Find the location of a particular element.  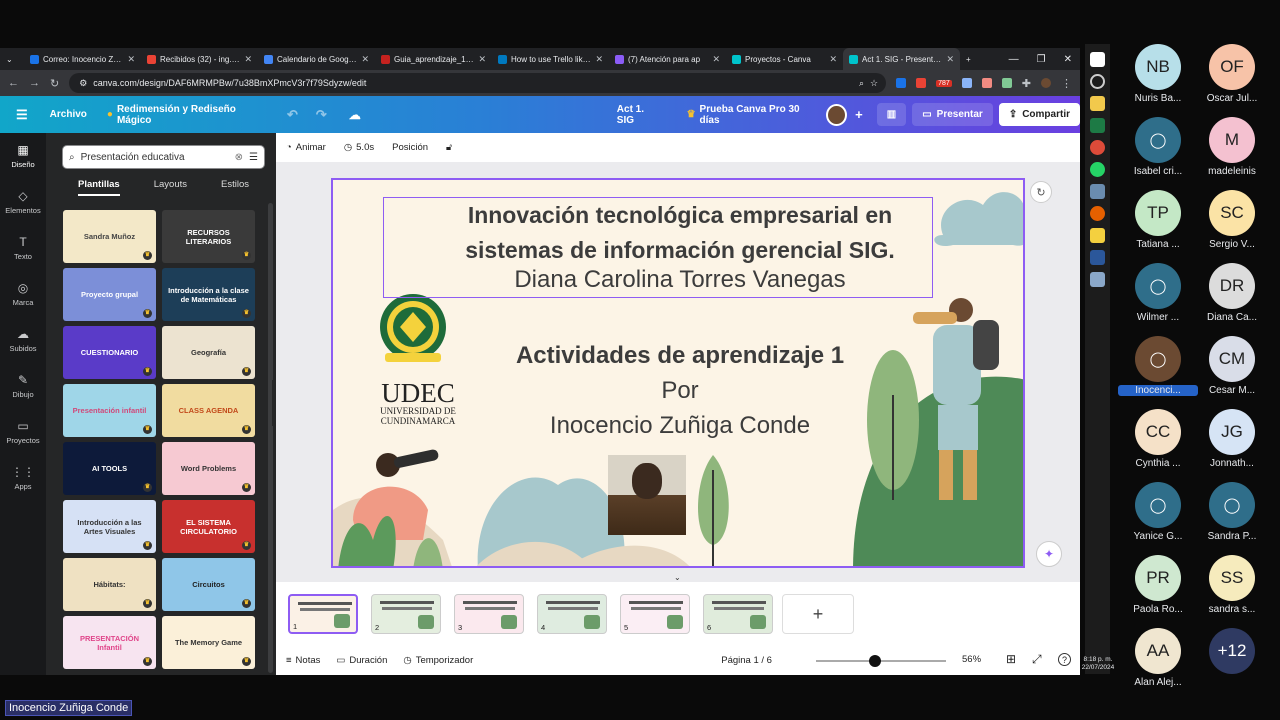

undo-icon: ↶ is located at coordinates (292, 115).